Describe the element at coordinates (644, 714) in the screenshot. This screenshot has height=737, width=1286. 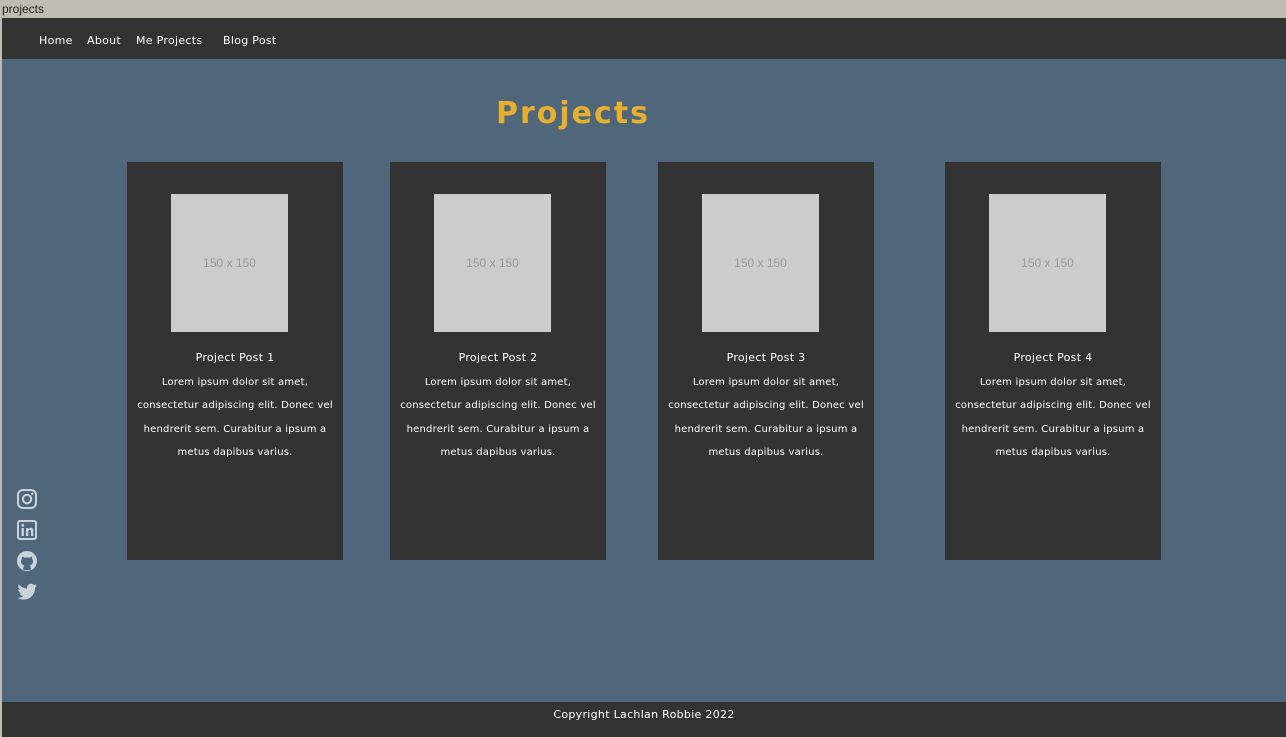
I see `footer-copyright: Copyright Lachlan Robbie 2022` at that location.